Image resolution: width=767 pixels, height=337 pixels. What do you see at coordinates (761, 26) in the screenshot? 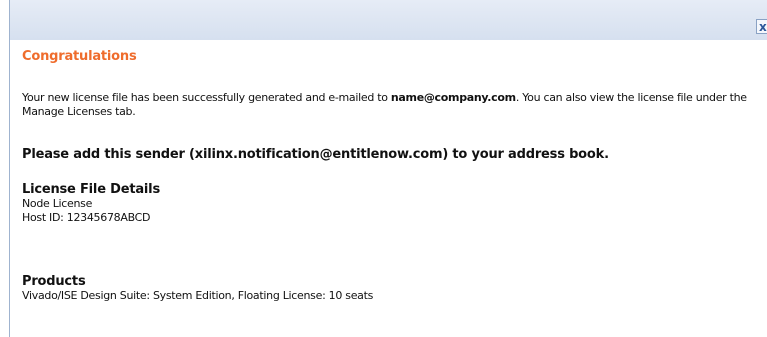
I see `close-icon: x` at bounding box center [761, 26].